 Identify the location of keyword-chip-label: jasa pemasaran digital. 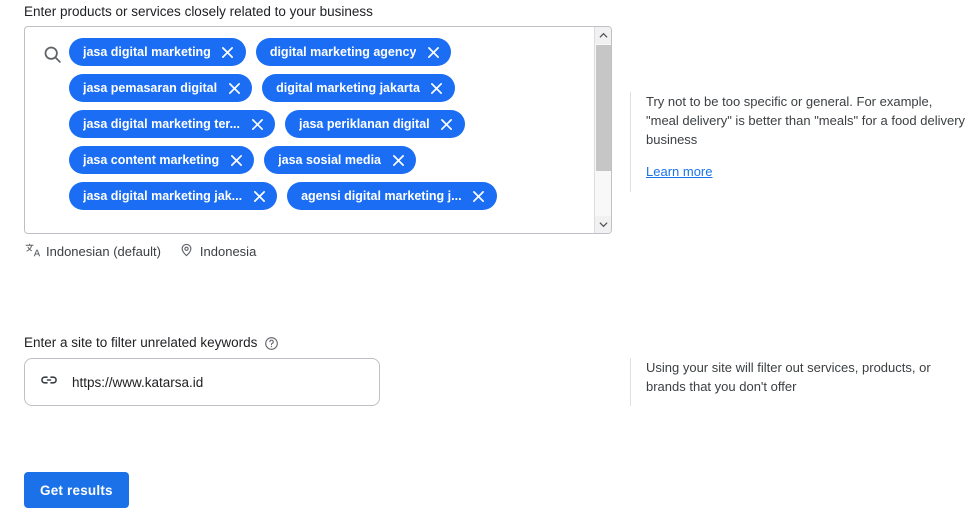
(150, 88).